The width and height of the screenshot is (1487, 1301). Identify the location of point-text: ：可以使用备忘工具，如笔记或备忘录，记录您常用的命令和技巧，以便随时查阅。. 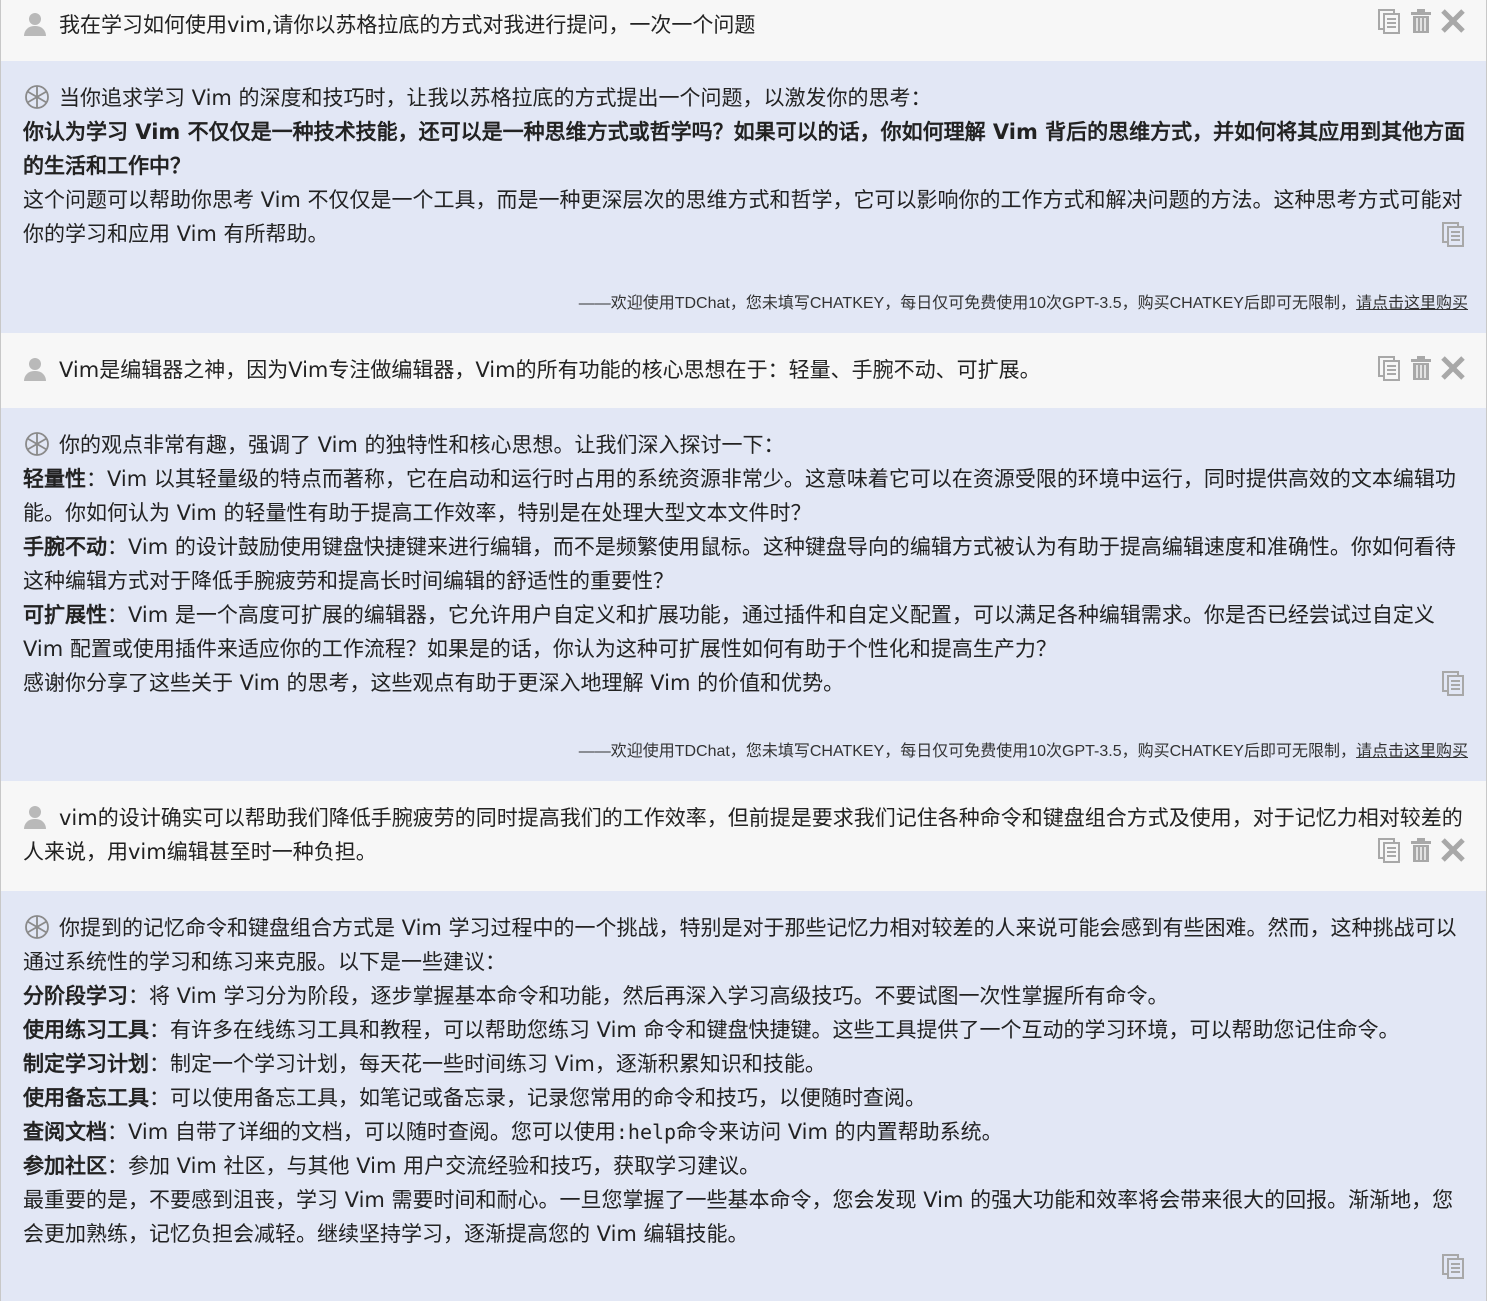
(537, 1098).